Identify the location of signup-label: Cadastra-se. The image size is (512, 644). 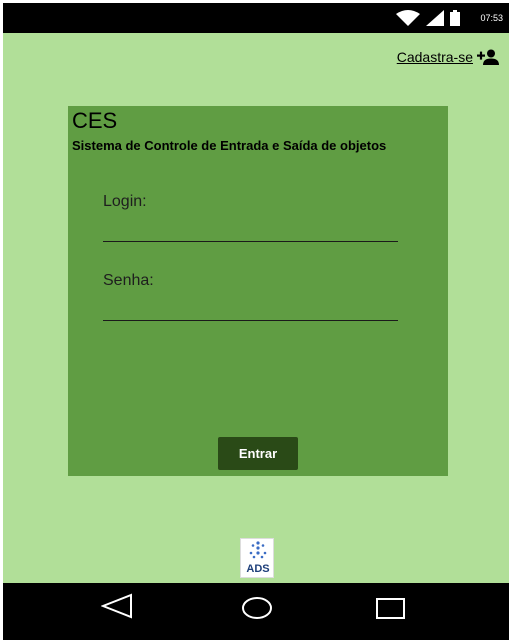
(434, 57).